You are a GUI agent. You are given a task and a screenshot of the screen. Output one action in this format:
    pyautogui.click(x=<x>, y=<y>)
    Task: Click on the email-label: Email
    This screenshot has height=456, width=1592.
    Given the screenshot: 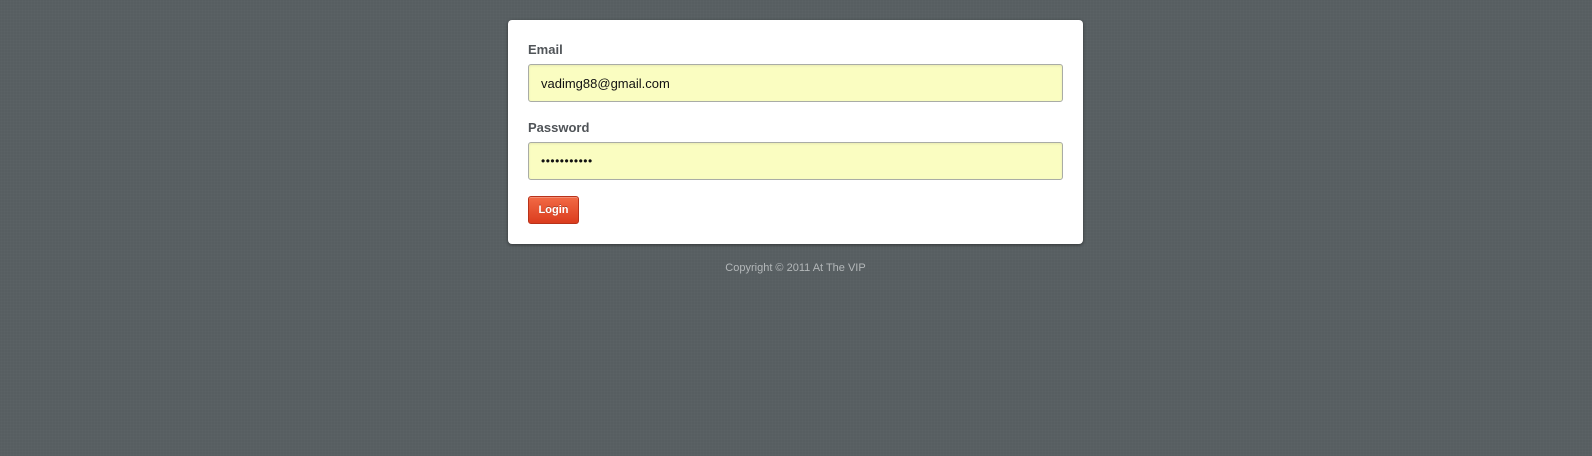 What is the action you would take?
    pyautogui.click(x=545, y=49)
    